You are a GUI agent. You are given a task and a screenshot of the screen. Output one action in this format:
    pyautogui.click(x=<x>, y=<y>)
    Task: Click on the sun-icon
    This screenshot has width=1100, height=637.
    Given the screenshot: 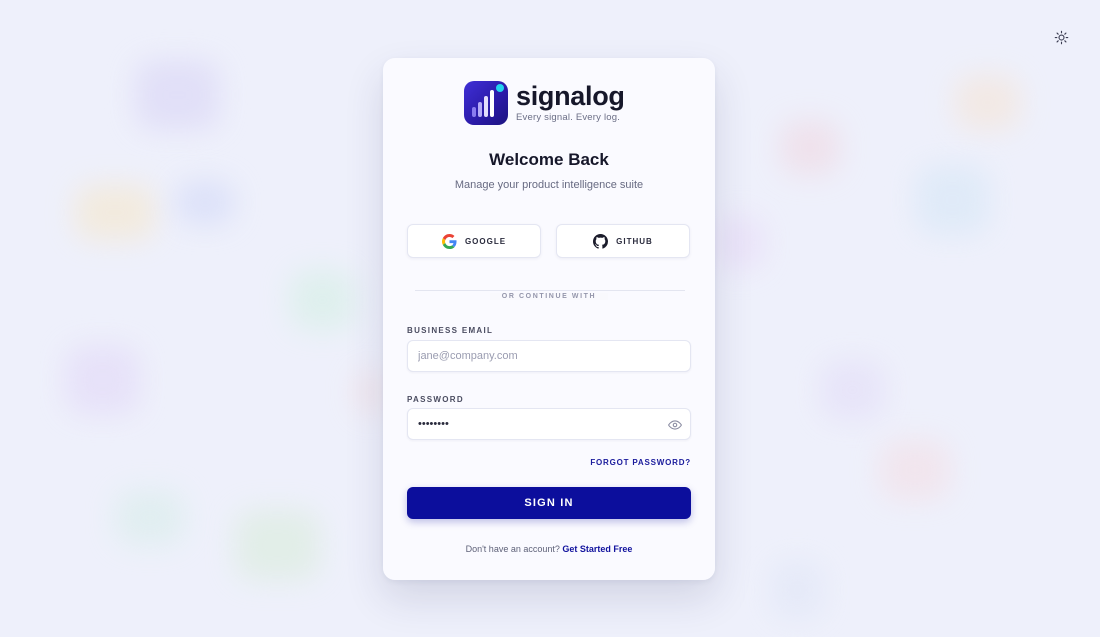 What is the action you would take?
    pyautogui.click(x=1061, y=37)
    